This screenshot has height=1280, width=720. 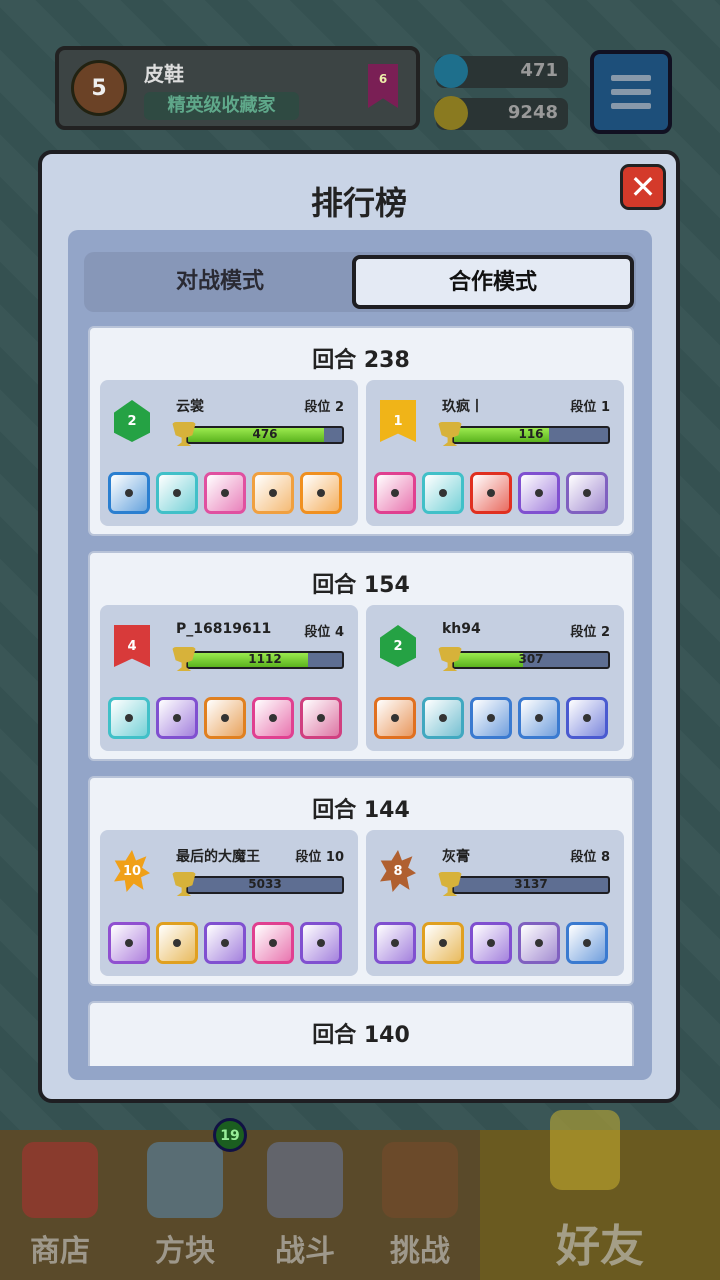 I want to click on player-card: 2 kh94 段位 2 307, so click(x=495, y=678).